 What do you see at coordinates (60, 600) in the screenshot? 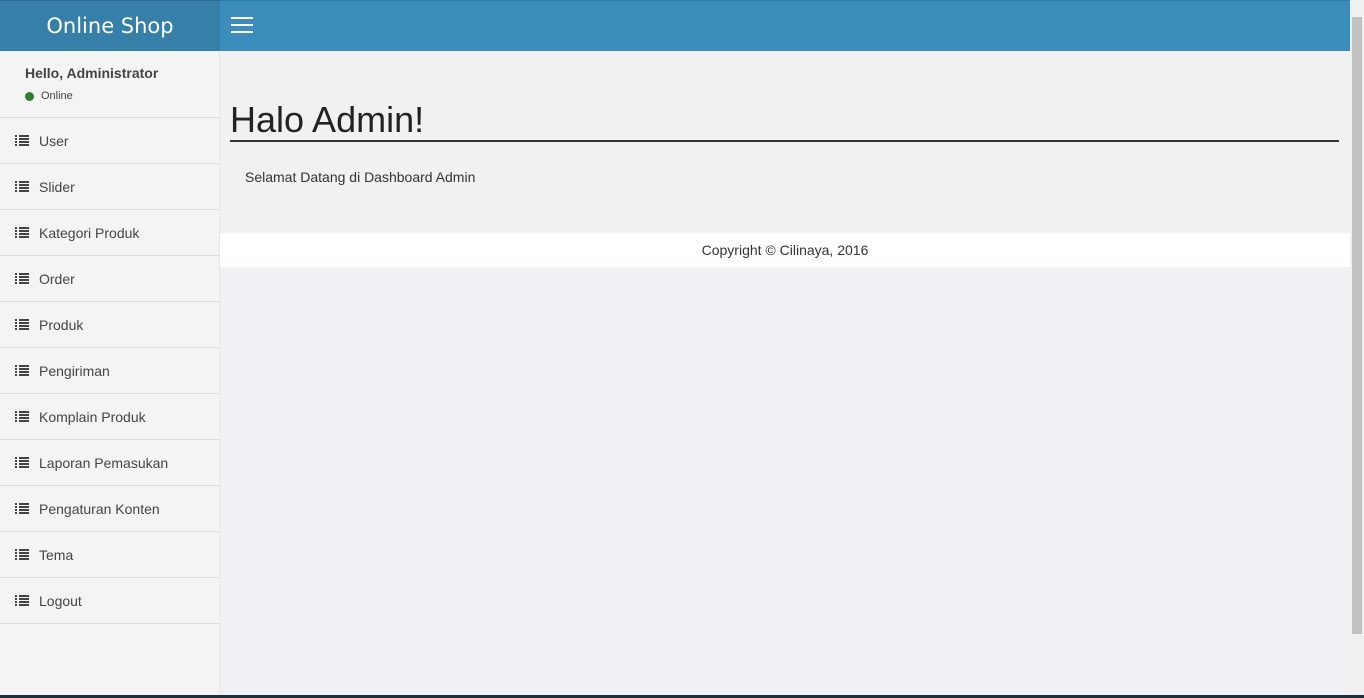
I see `sidebar-item-label: Logout` at bounding box center [60, 600].